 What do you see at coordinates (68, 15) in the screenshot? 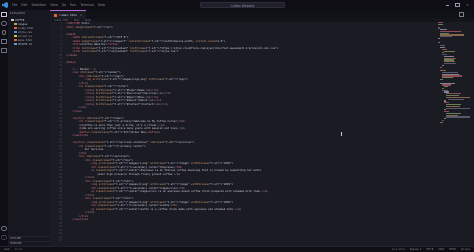
I see `tab-label: index.html` at bounding box center [68, 15].